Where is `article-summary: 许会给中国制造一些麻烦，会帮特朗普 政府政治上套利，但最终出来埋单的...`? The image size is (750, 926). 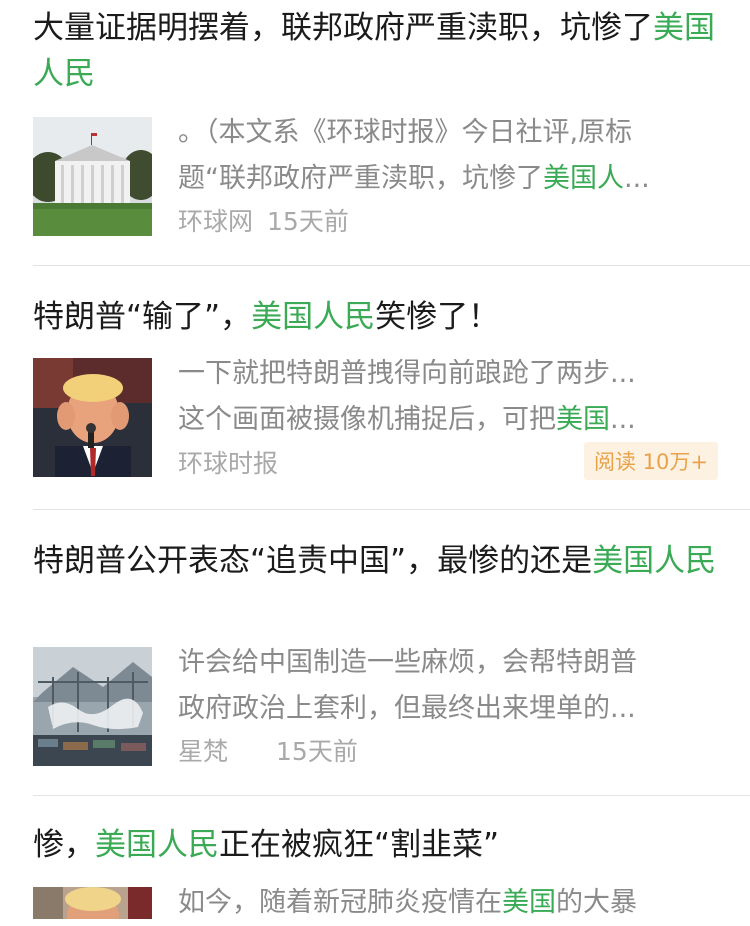
article-summary: 许会给中国制造一些麻烦，会帮特朗普 政府政治上套利，但最终出来埋单的... is located at coordinates (448, 686).